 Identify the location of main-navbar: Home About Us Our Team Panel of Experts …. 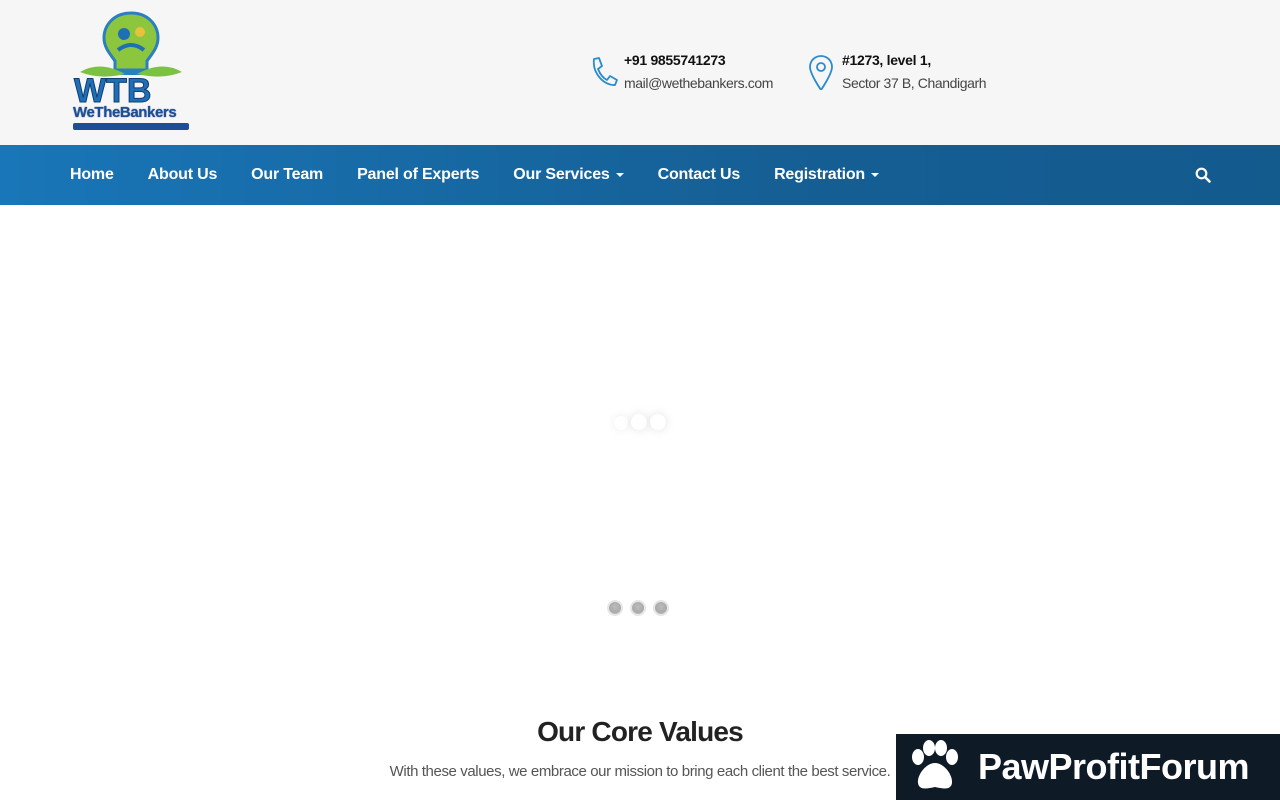
(640, 175).